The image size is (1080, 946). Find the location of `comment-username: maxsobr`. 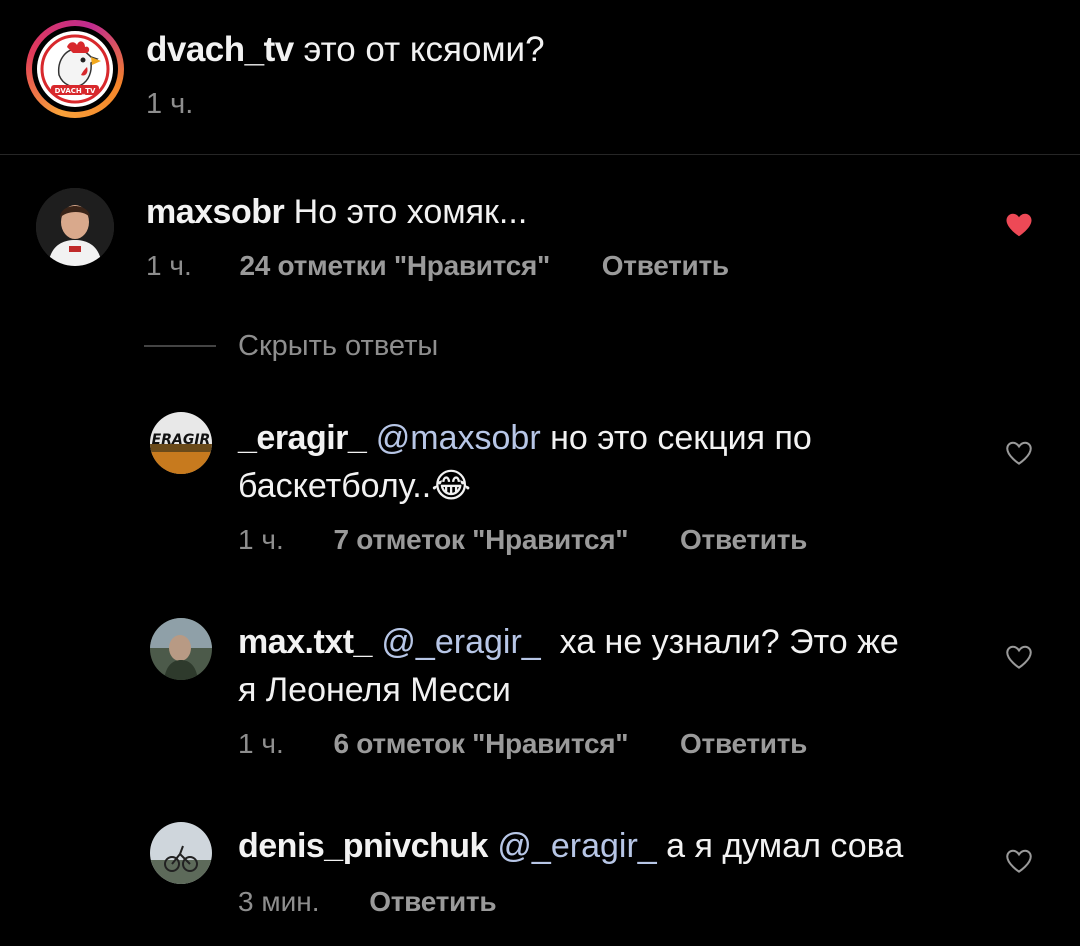

comment-username: maxsobr is located at coordinates (215, 212).